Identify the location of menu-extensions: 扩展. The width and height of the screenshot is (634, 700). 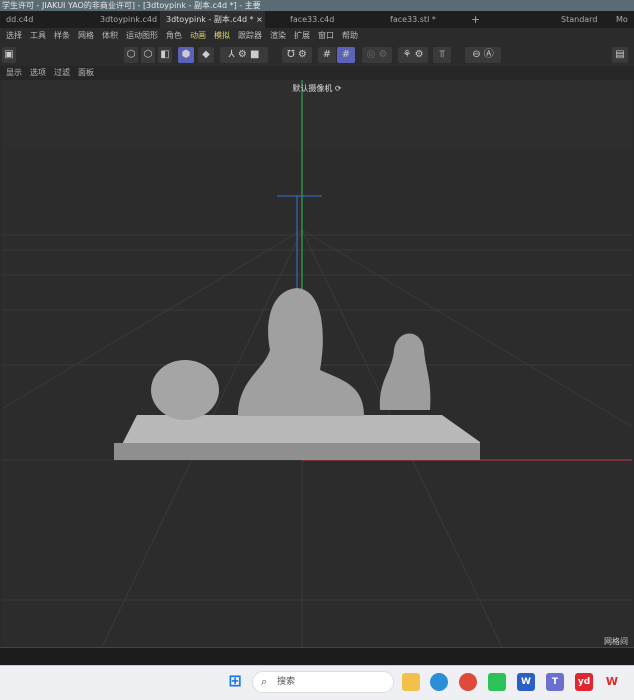
(302, 36).